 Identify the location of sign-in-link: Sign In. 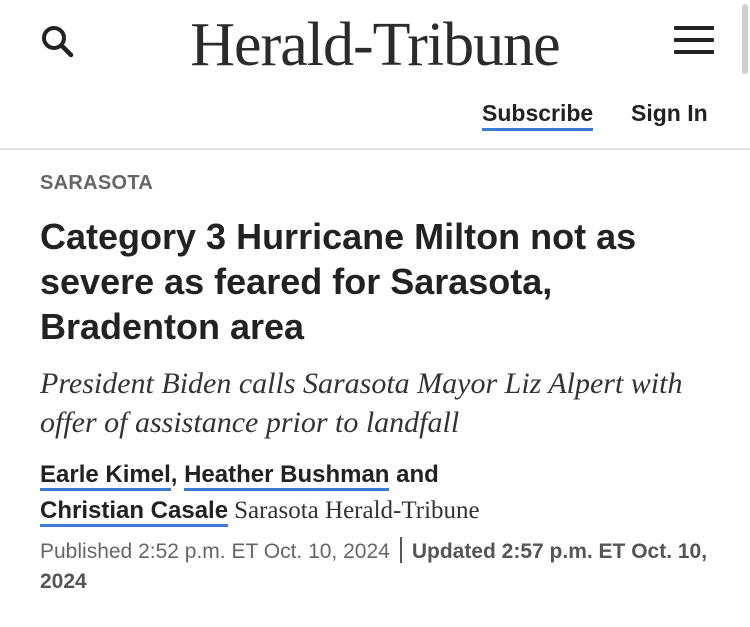
(669, 113).